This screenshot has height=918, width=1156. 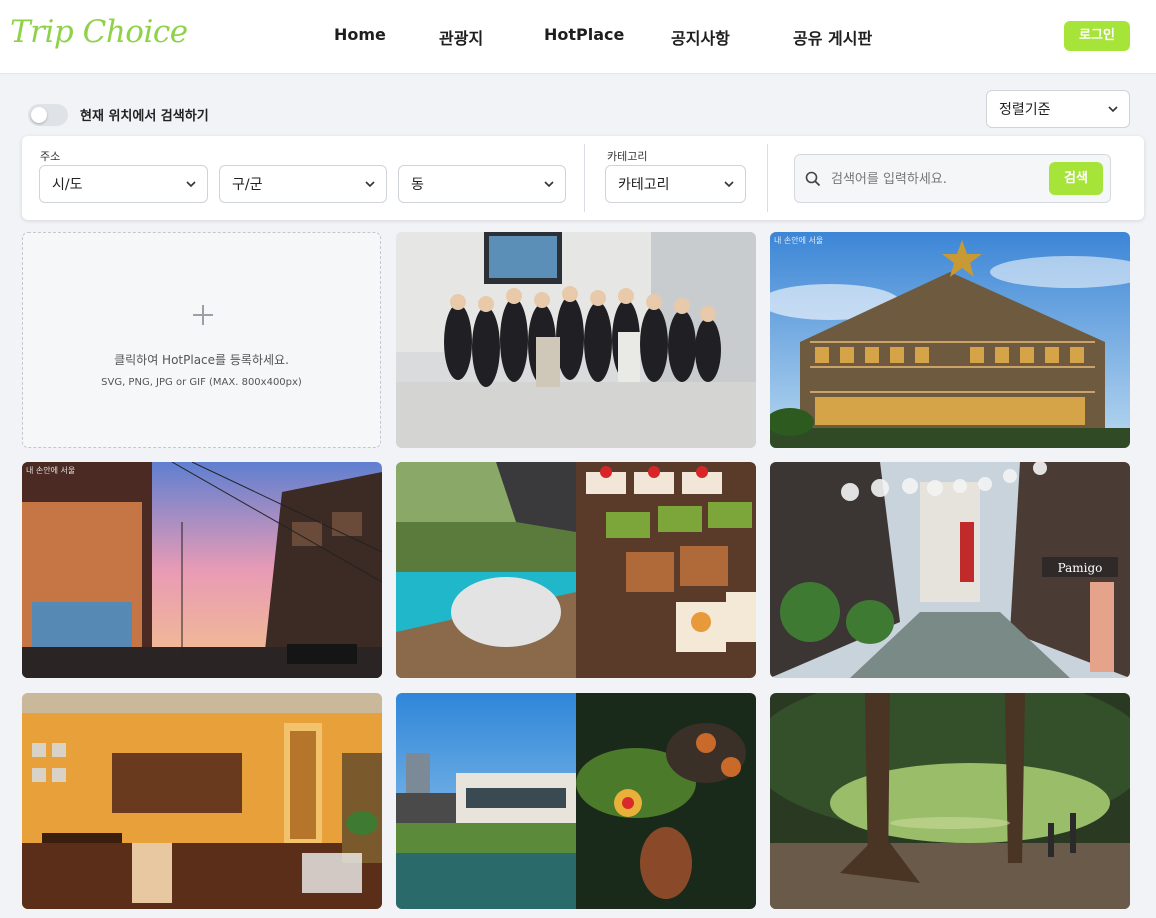 What do you see at coordinates (644, 185) in the screenshot?
I see `category-select-value: 카테고리` at bounding box center [644, 185].